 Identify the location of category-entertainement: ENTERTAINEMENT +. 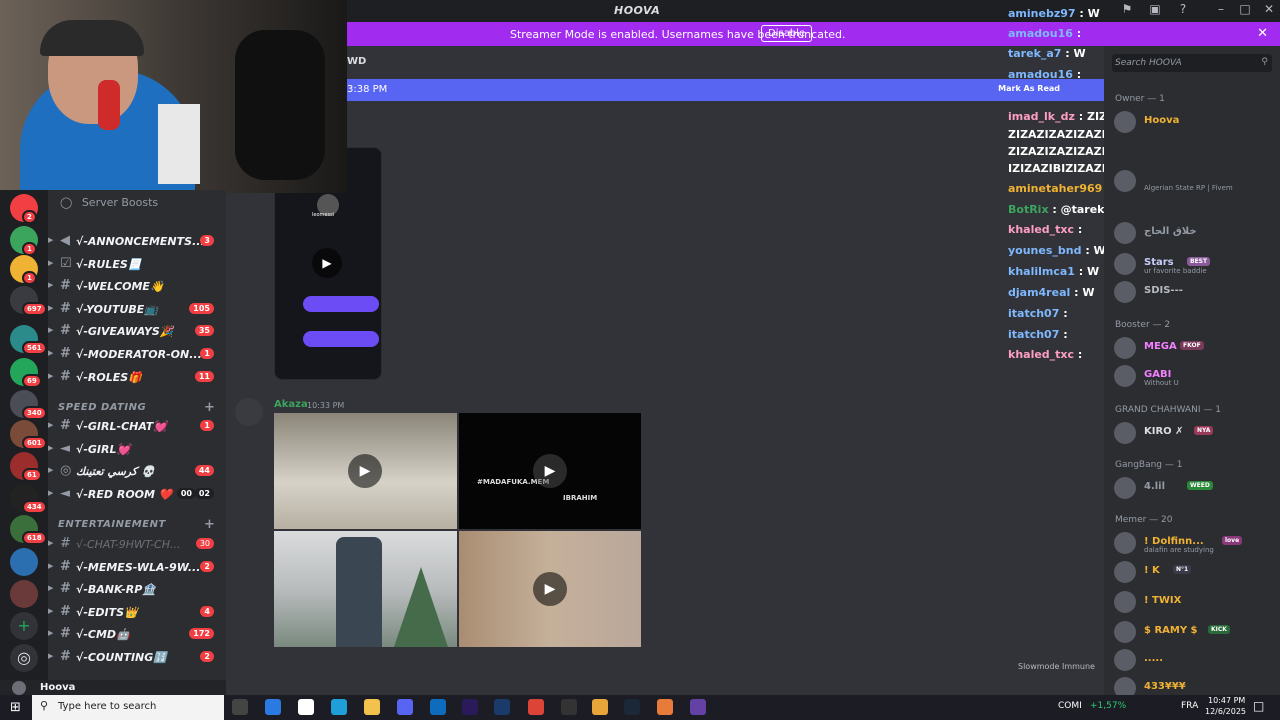
(136, 524).